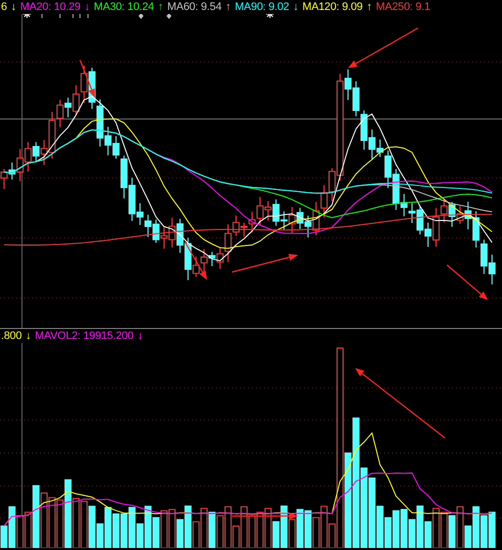  Describe the element at coordinates (11, 336) in the screenshot. I see `indicator-label: .800` at that location.